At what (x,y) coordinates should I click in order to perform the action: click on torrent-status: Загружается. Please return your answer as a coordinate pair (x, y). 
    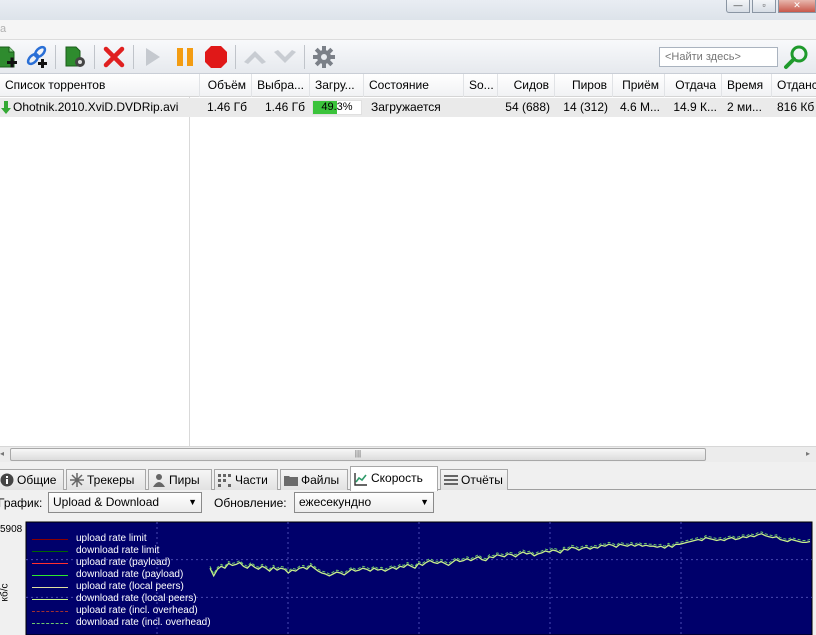
    Looking at the image, I should click on (406, 107).